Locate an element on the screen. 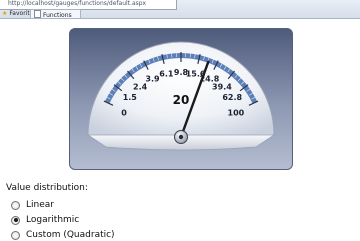 This screenshot has width=360, height=241. radio-custom is located at coordinates (15, 235).